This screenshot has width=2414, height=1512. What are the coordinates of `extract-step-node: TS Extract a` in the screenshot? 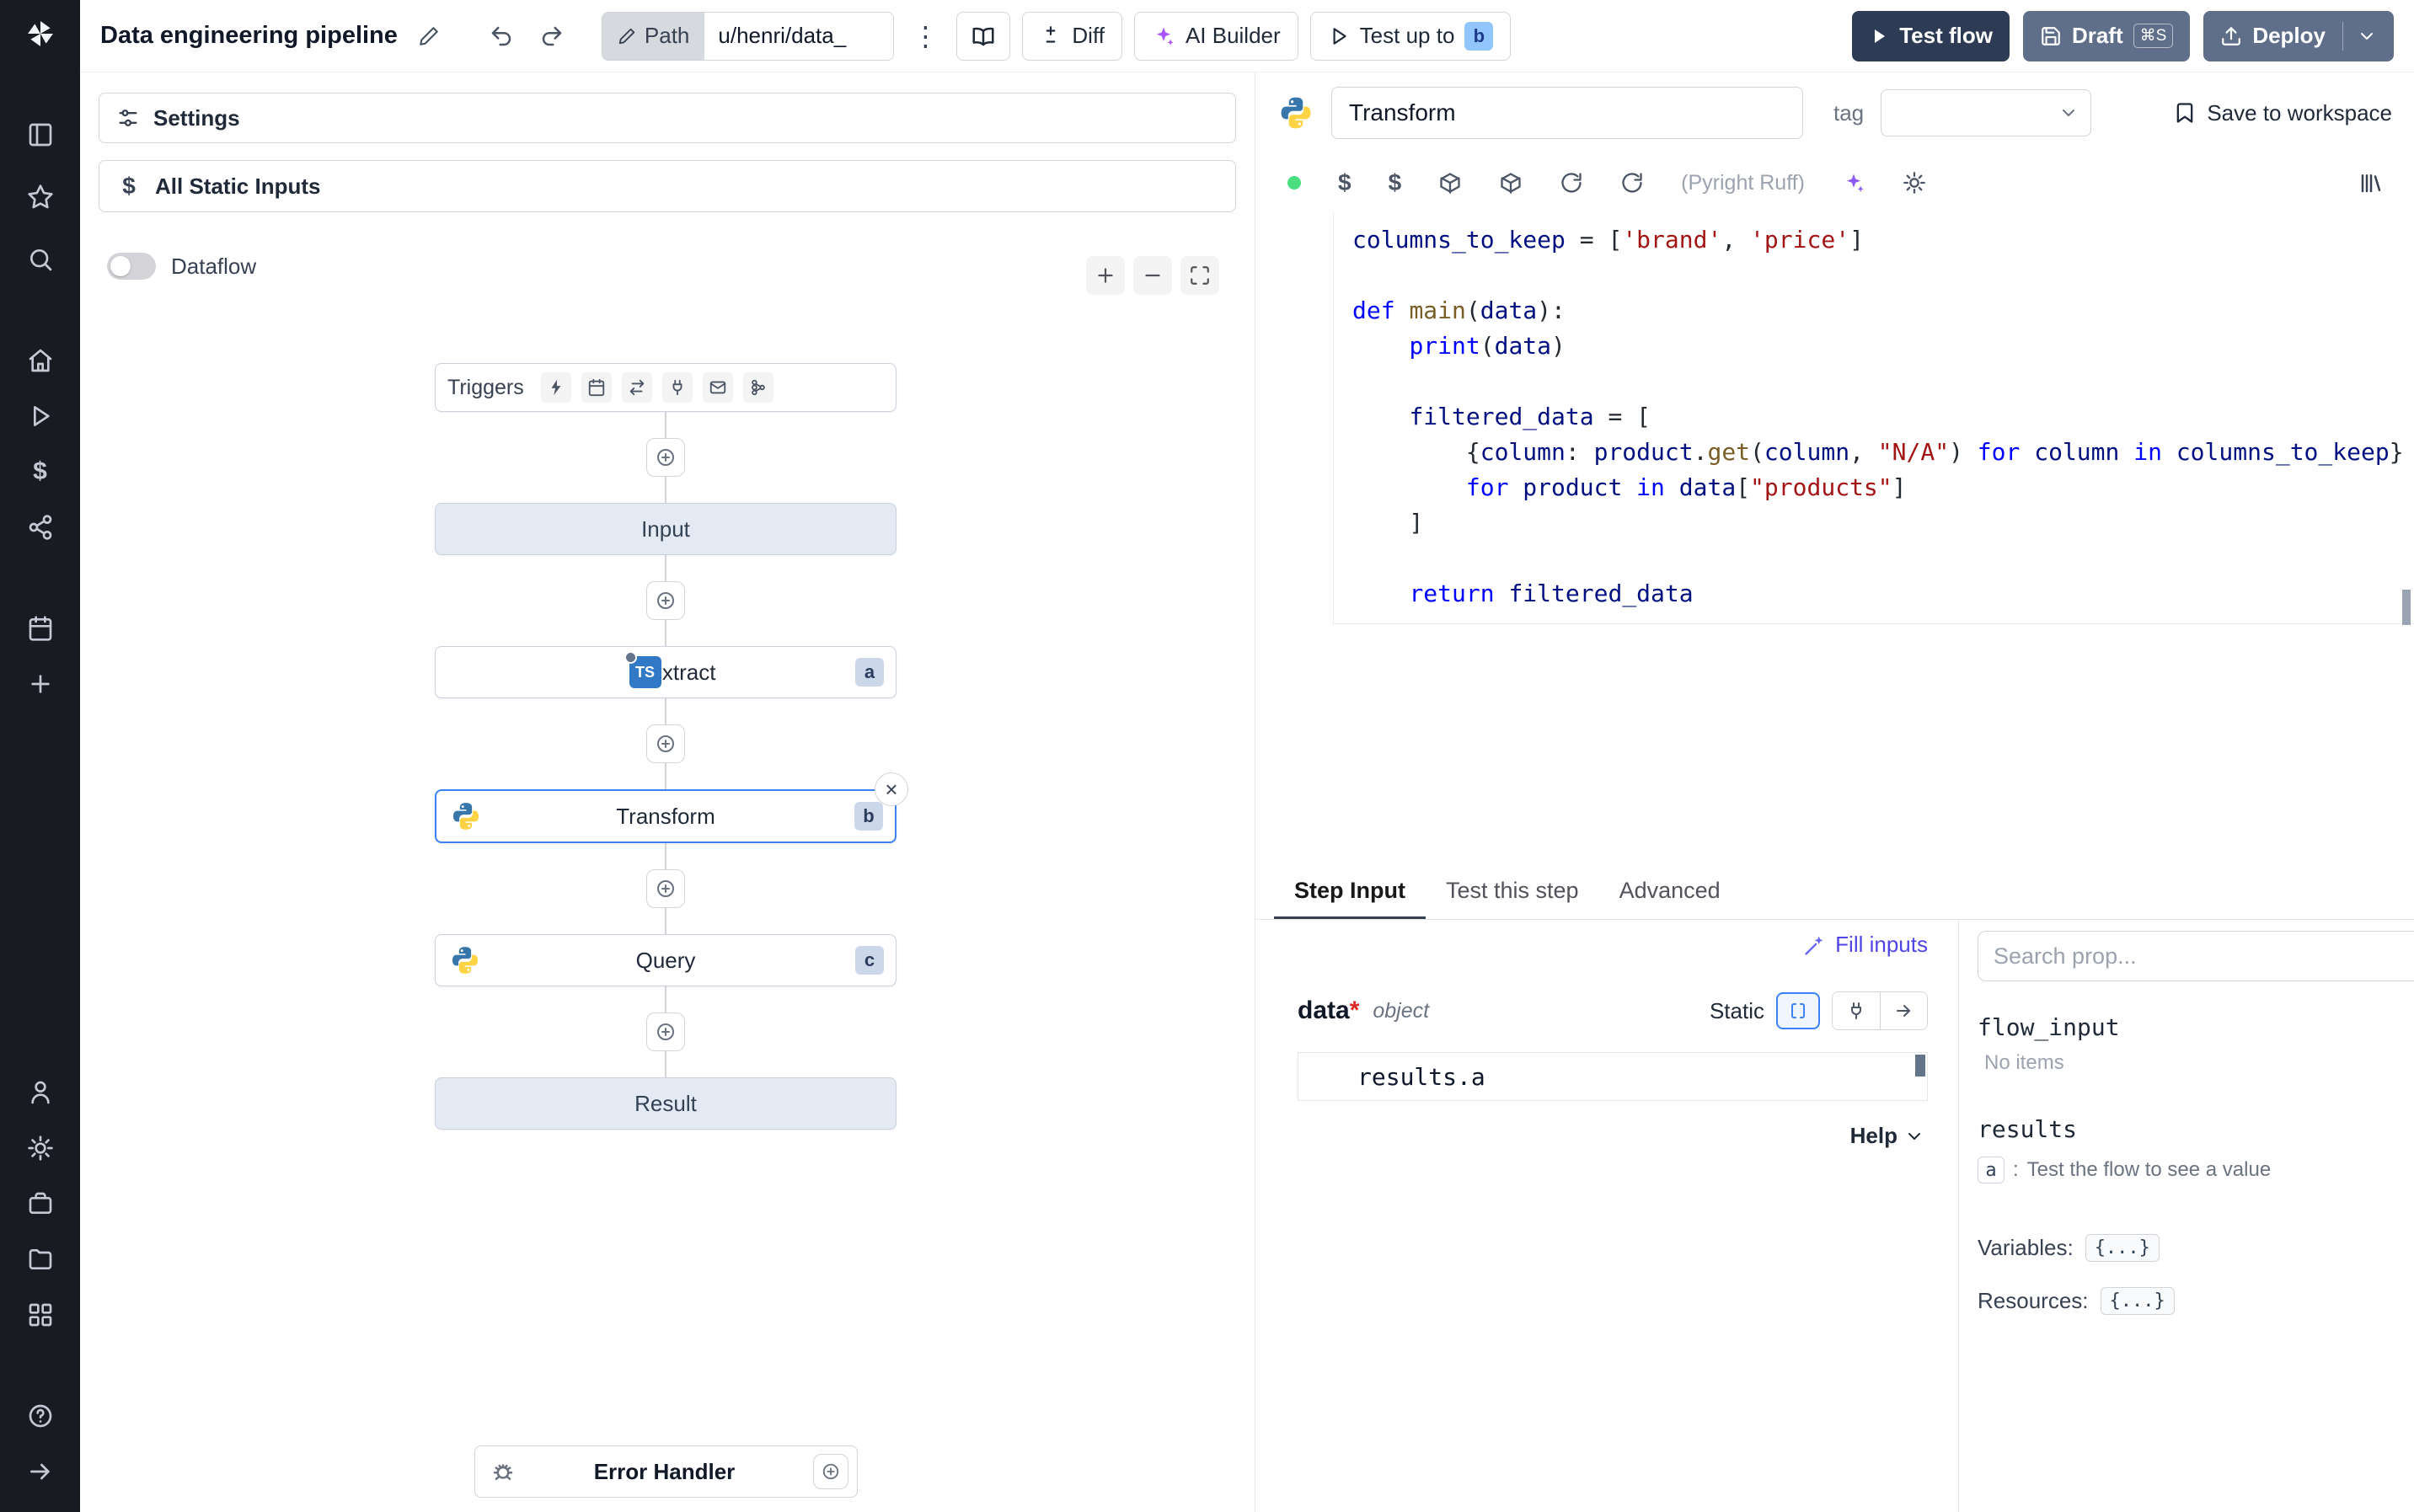 It's located at (666, 672).